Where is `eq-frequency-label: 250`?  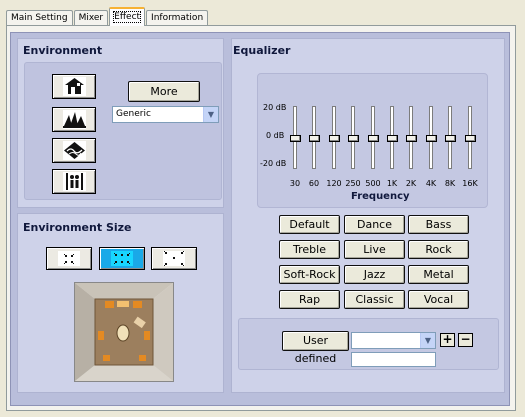 eq-frequency-label: 250 is located at coordinates (353, 183).